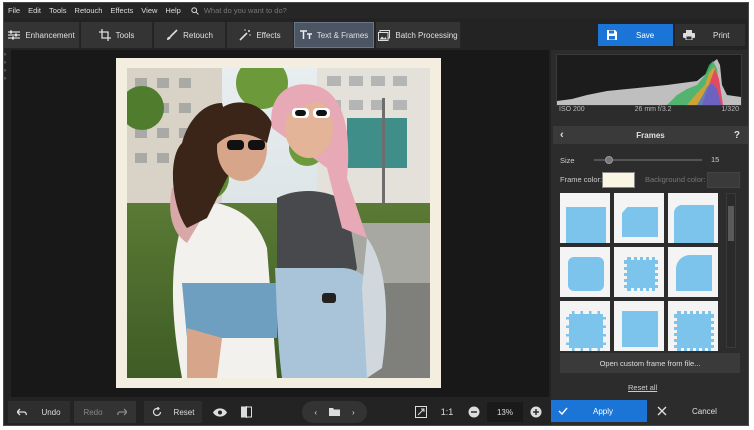  I want to click on exif-shutter: 1/320, so click(730, 109).